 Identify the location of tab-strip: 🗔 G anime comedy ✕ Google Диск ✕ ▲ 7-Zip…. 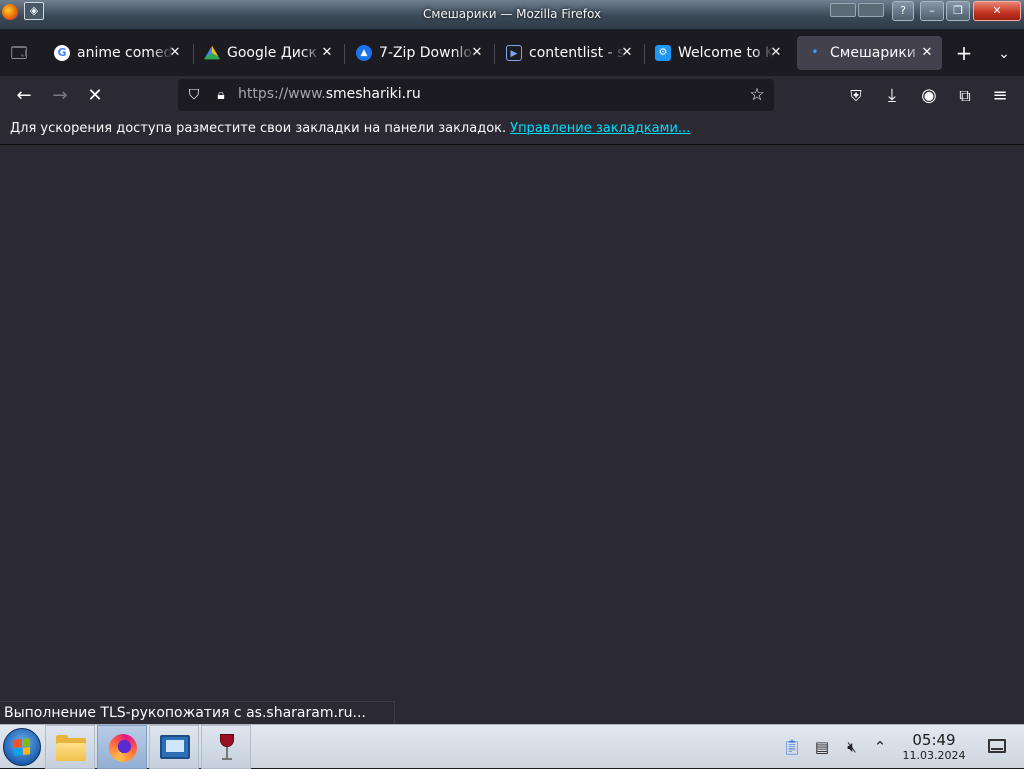
(512, 53).